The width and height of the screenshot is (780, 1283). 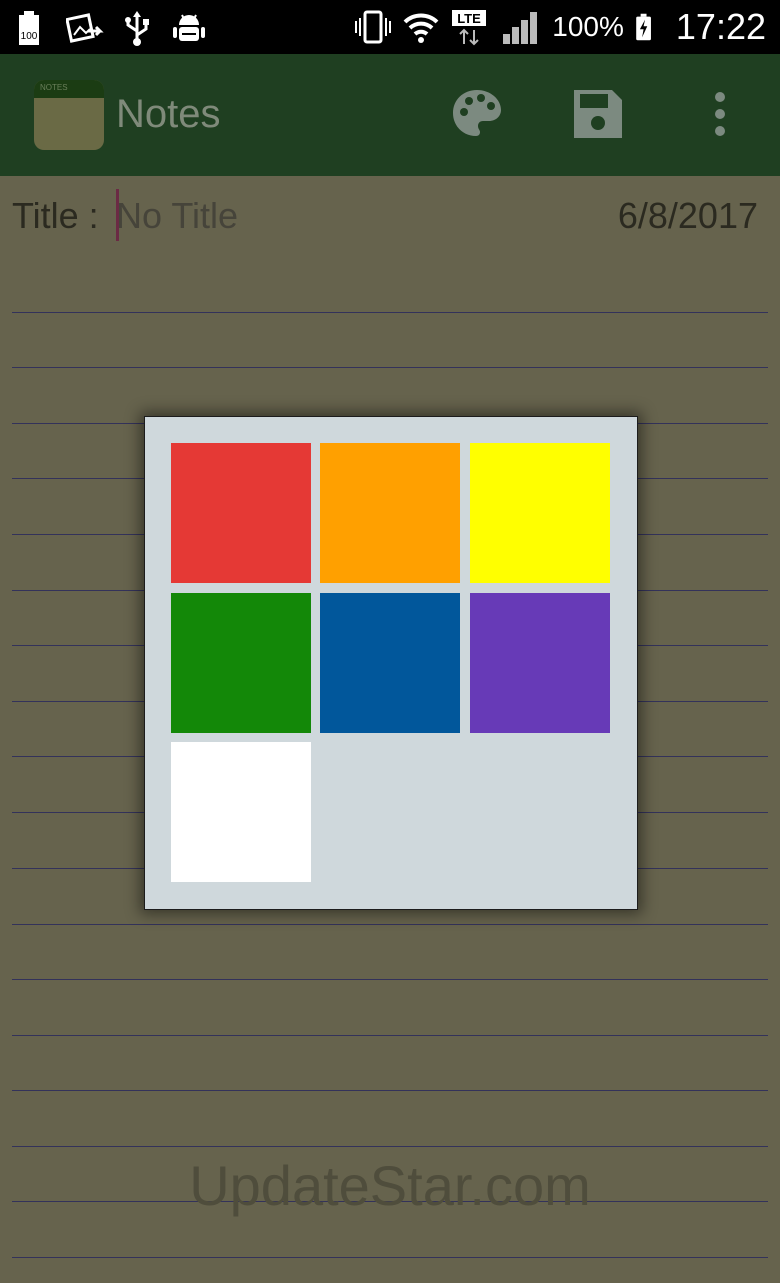 I want to click on signal-strength-icon, so click(x=520, y=27).